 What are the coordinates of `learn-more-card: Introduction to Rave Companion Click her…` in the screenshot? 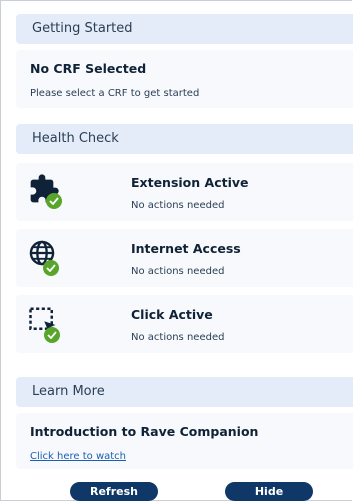 It's located at (184, 441).